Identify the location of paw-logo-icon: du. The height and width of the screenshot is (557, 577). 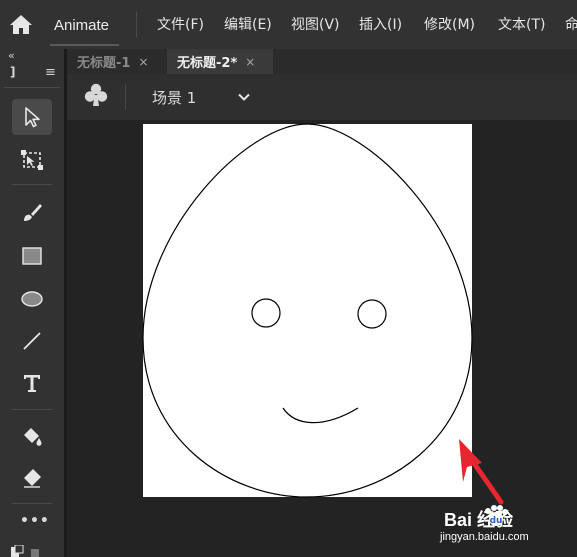
(496, 515).